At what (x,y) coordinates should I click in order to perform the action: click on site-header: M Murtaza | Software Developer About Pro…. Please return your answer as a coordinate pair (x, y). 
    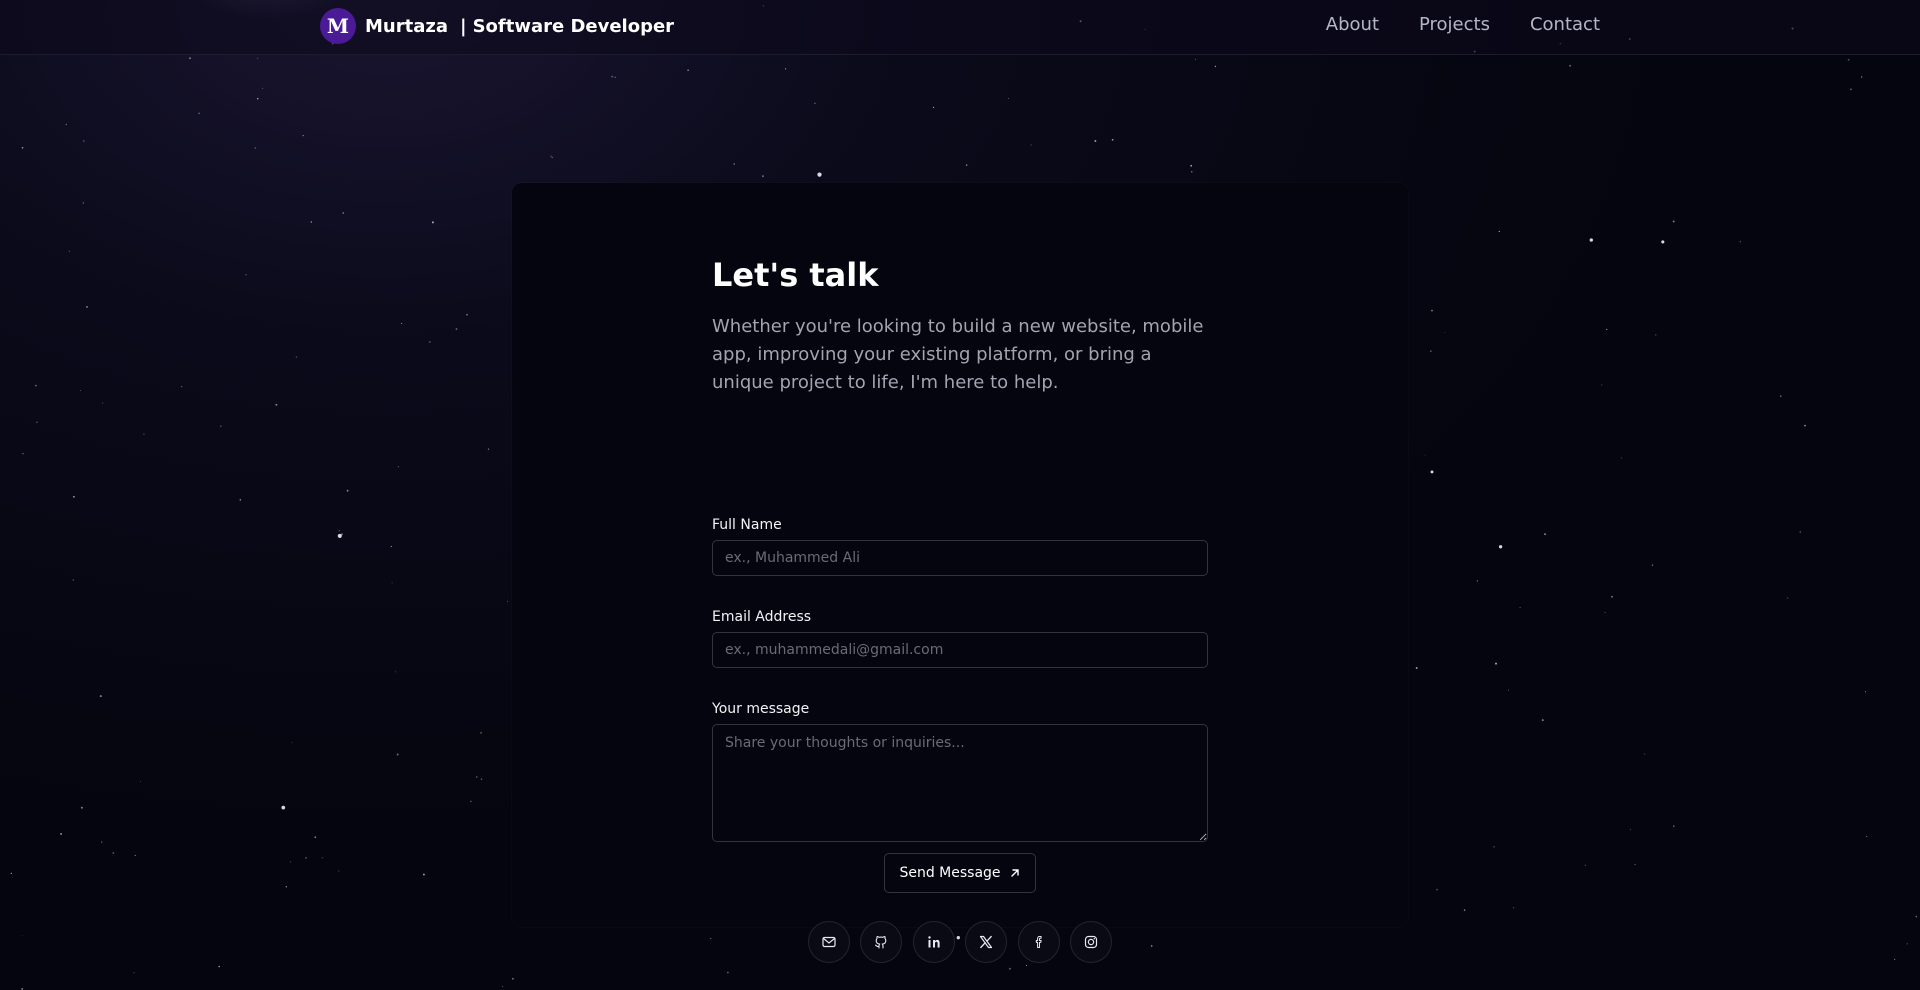
    Looking at the image, I should click on (960, 27).